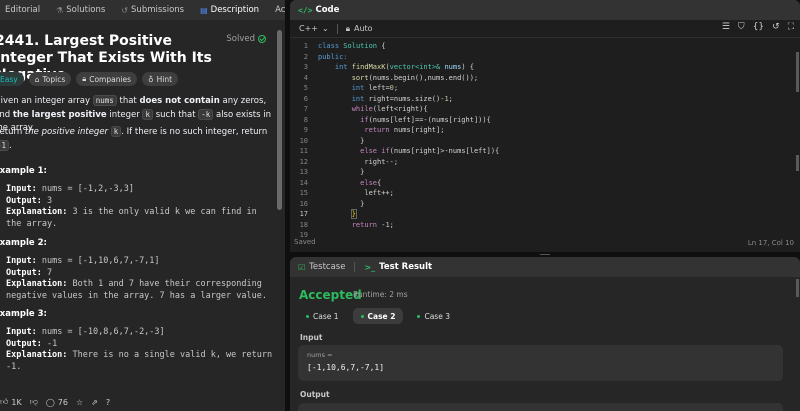  What do you see at coordinates (540, 172) in the screenshot?
I see `code-line: 13 }` at bounding box center [540, 172].